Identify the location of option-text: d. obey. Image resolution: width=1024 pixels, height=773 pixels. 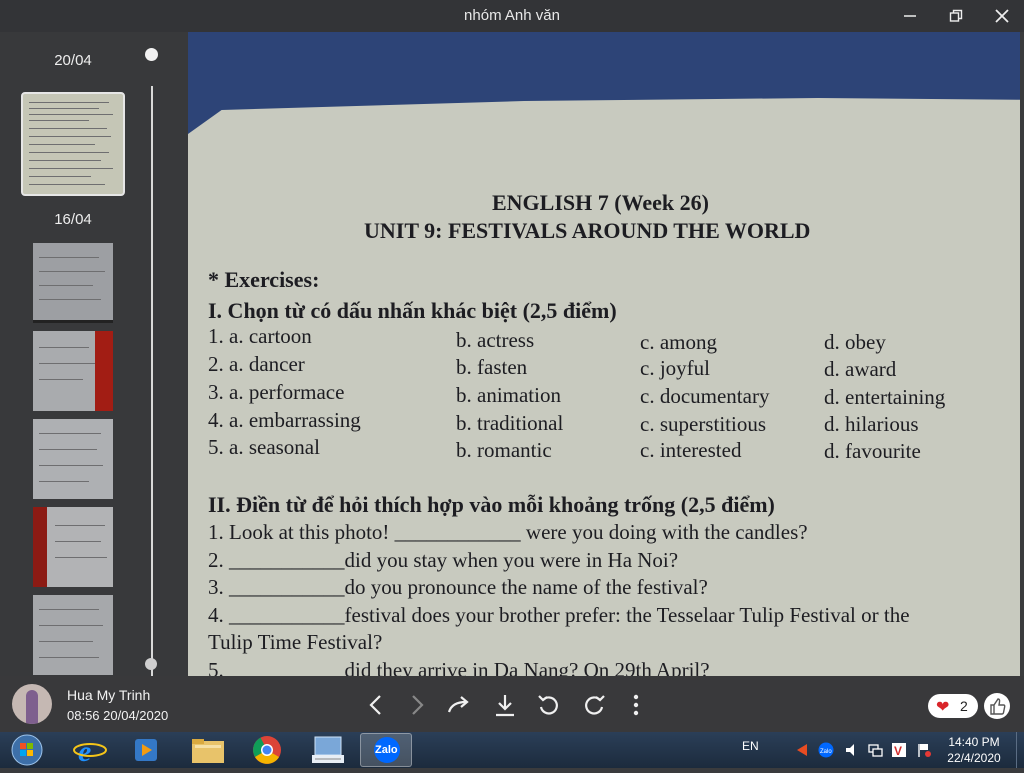
(855, 342).